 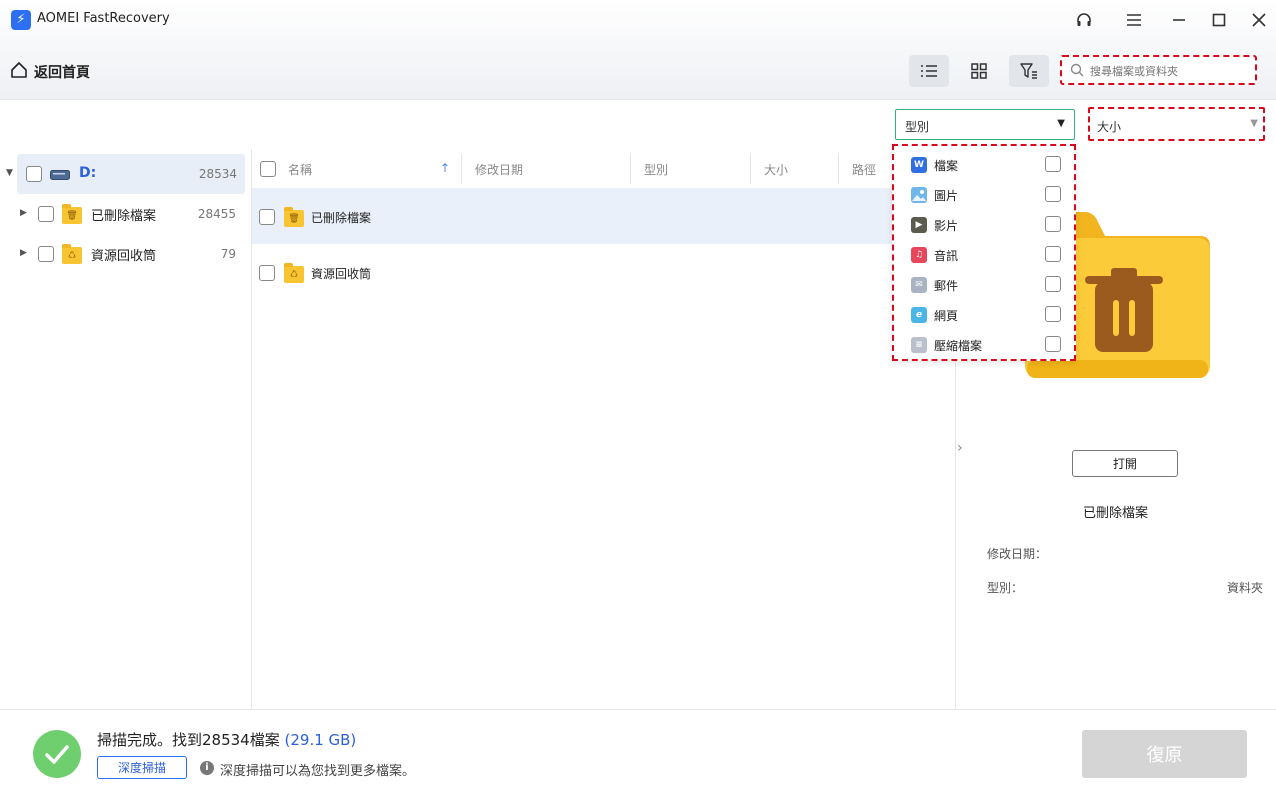 I want to click on search-box, so click(x=1158, y=70).